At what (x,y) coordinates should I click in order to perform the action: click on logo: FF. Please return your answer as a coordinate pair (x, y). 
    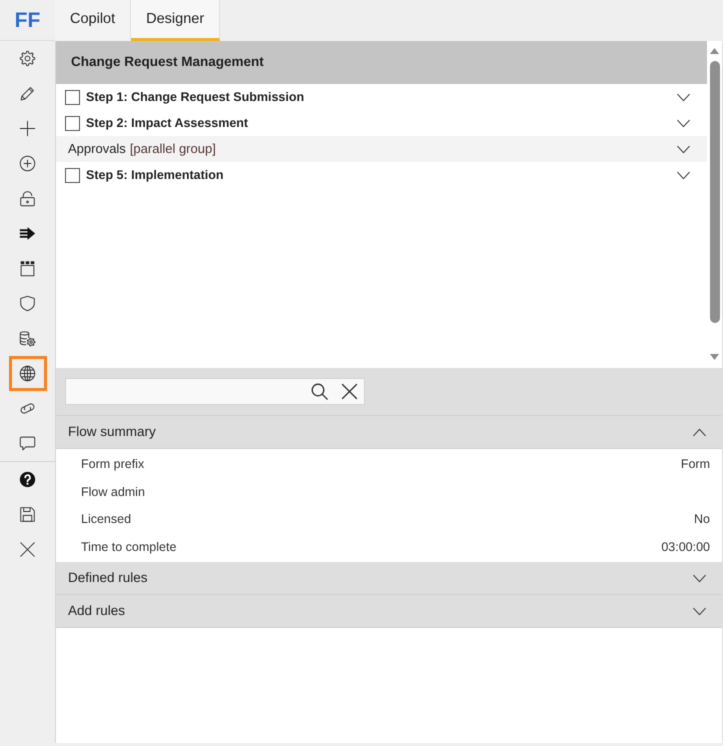
    Looking at the image, I should click on (28, 20).